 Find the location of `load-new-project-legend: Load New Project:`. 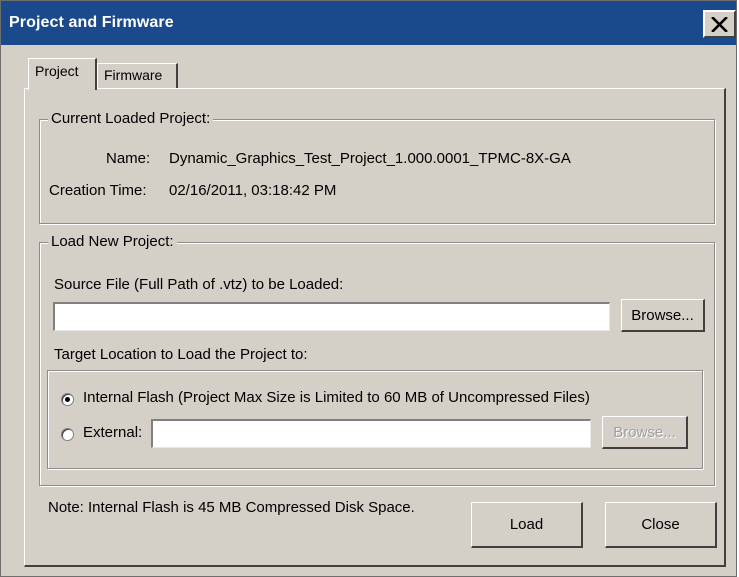

load-new-project-legend: Load New Project: is located at coordinates (112, 241).